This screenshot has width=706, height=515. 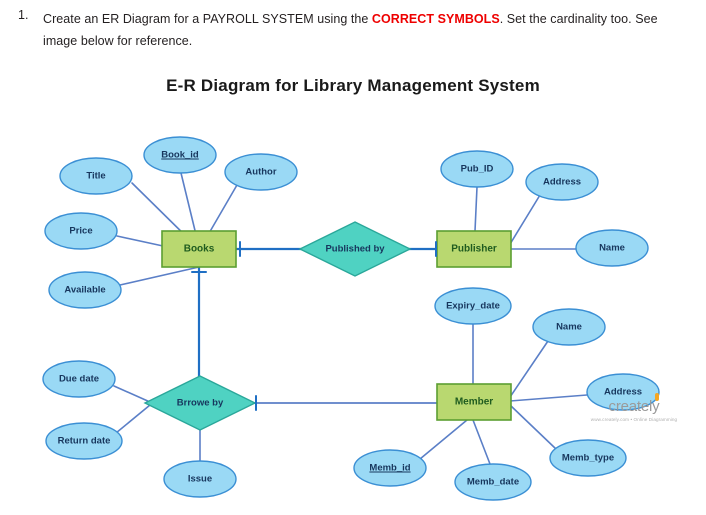 What do you see at coordinates (390, 468) in the screenshot?
I see `attribute-memb_id` at bounding box center [390, 468].